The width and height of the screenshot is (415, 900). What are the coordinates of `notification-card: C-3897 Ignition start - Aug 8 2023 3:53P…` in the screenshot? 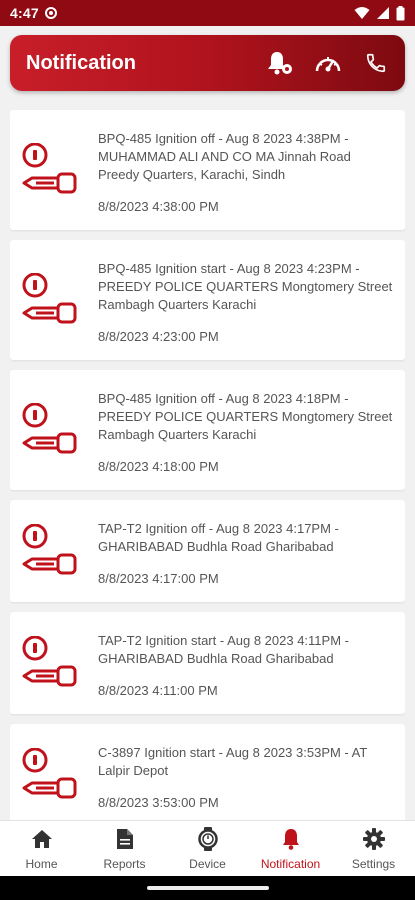 It's located at (207, 772).